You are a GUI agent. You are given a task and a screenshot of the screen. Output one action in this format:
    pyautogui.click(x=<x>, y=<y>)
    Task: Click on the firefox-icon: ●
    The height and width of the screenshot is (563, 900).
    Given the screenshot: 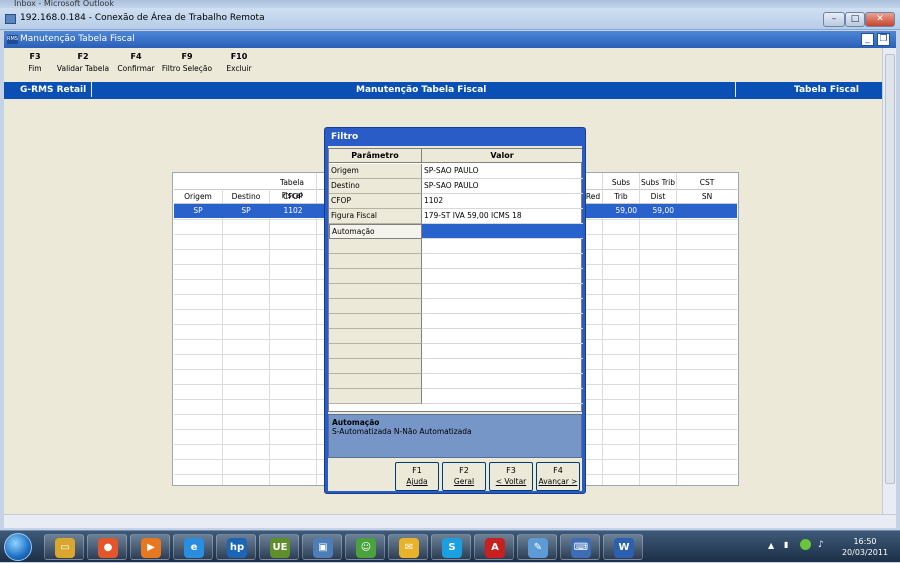 What is the action you would take?
    pyautogui.click(x=108, y=548)
    